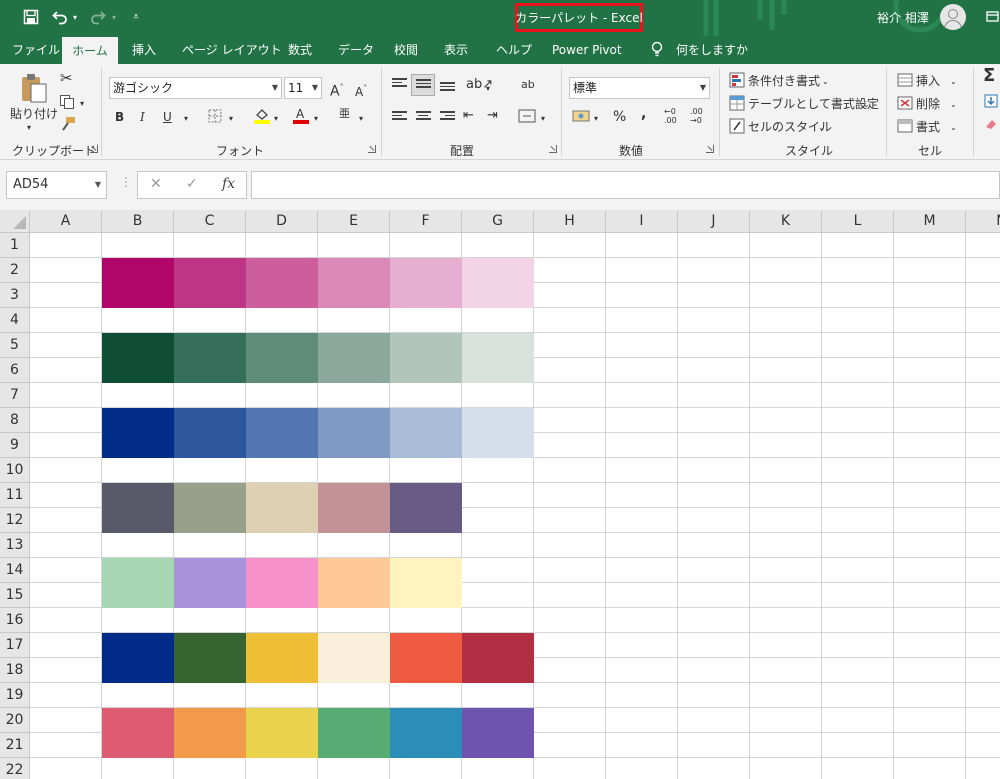 The height and width of the screenshot is (779, 1000). What do you see at coordinates (15, 720) in the screenshot?
I see `row-header: 20` at bounding box center [15, 720].